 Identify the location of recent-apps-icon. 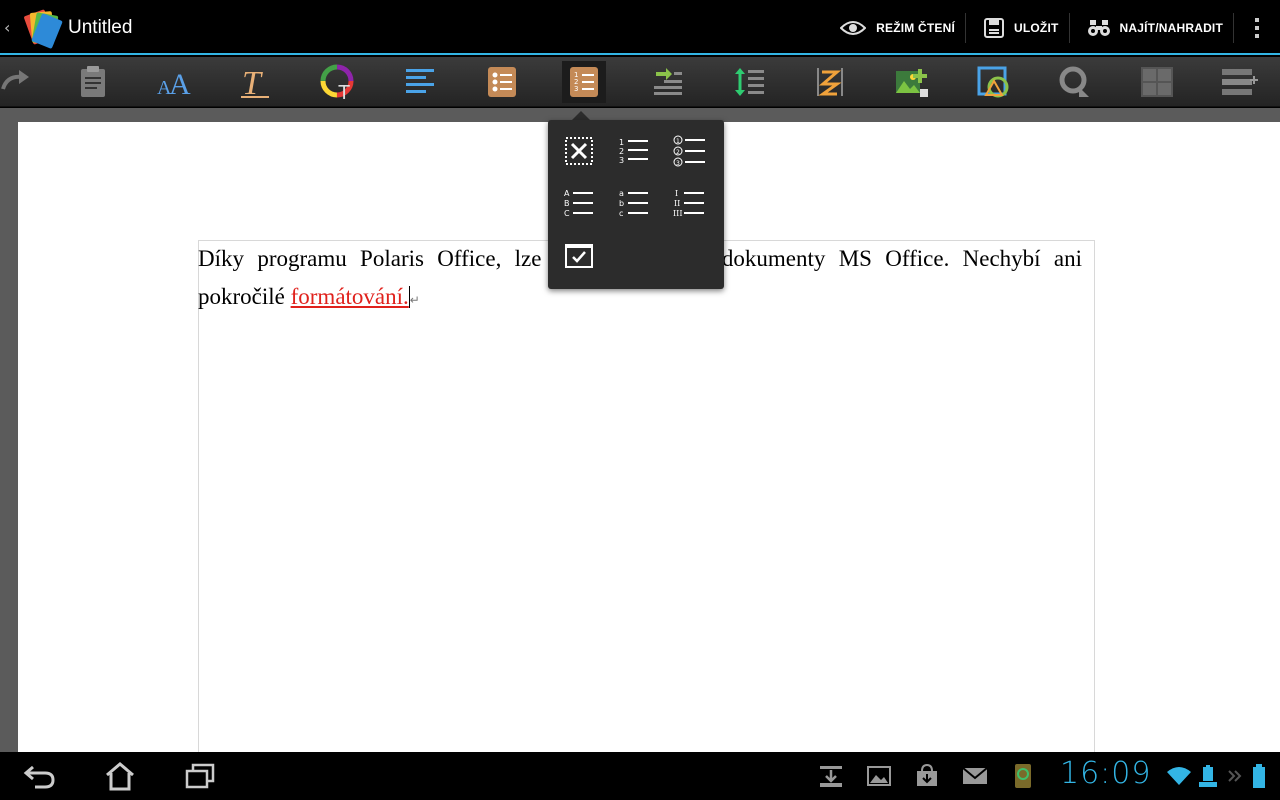
(200, 776).